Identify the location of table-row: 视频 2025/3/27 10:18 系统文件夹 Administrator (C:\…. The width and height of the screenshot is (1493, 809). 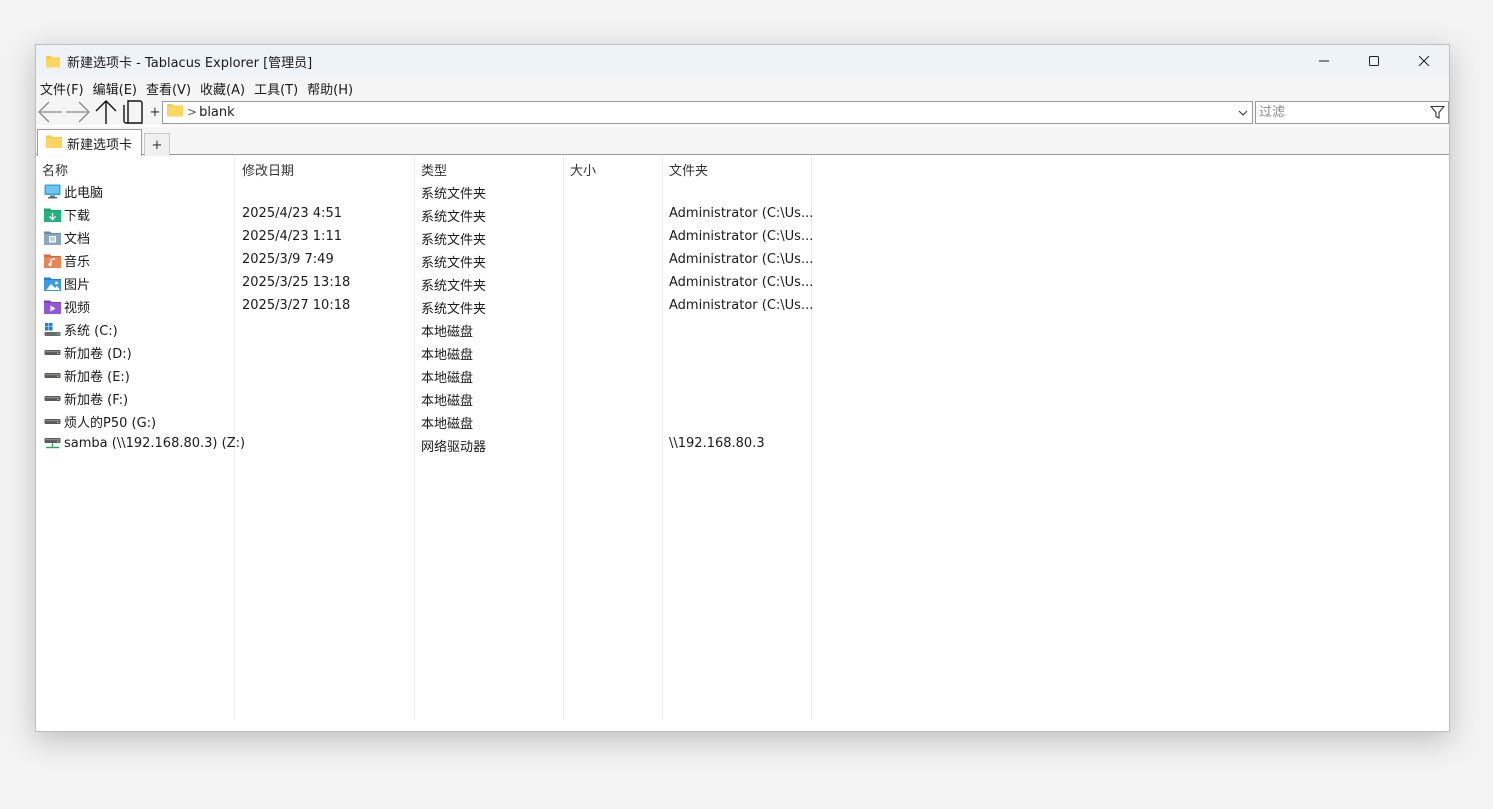
(742, 306).